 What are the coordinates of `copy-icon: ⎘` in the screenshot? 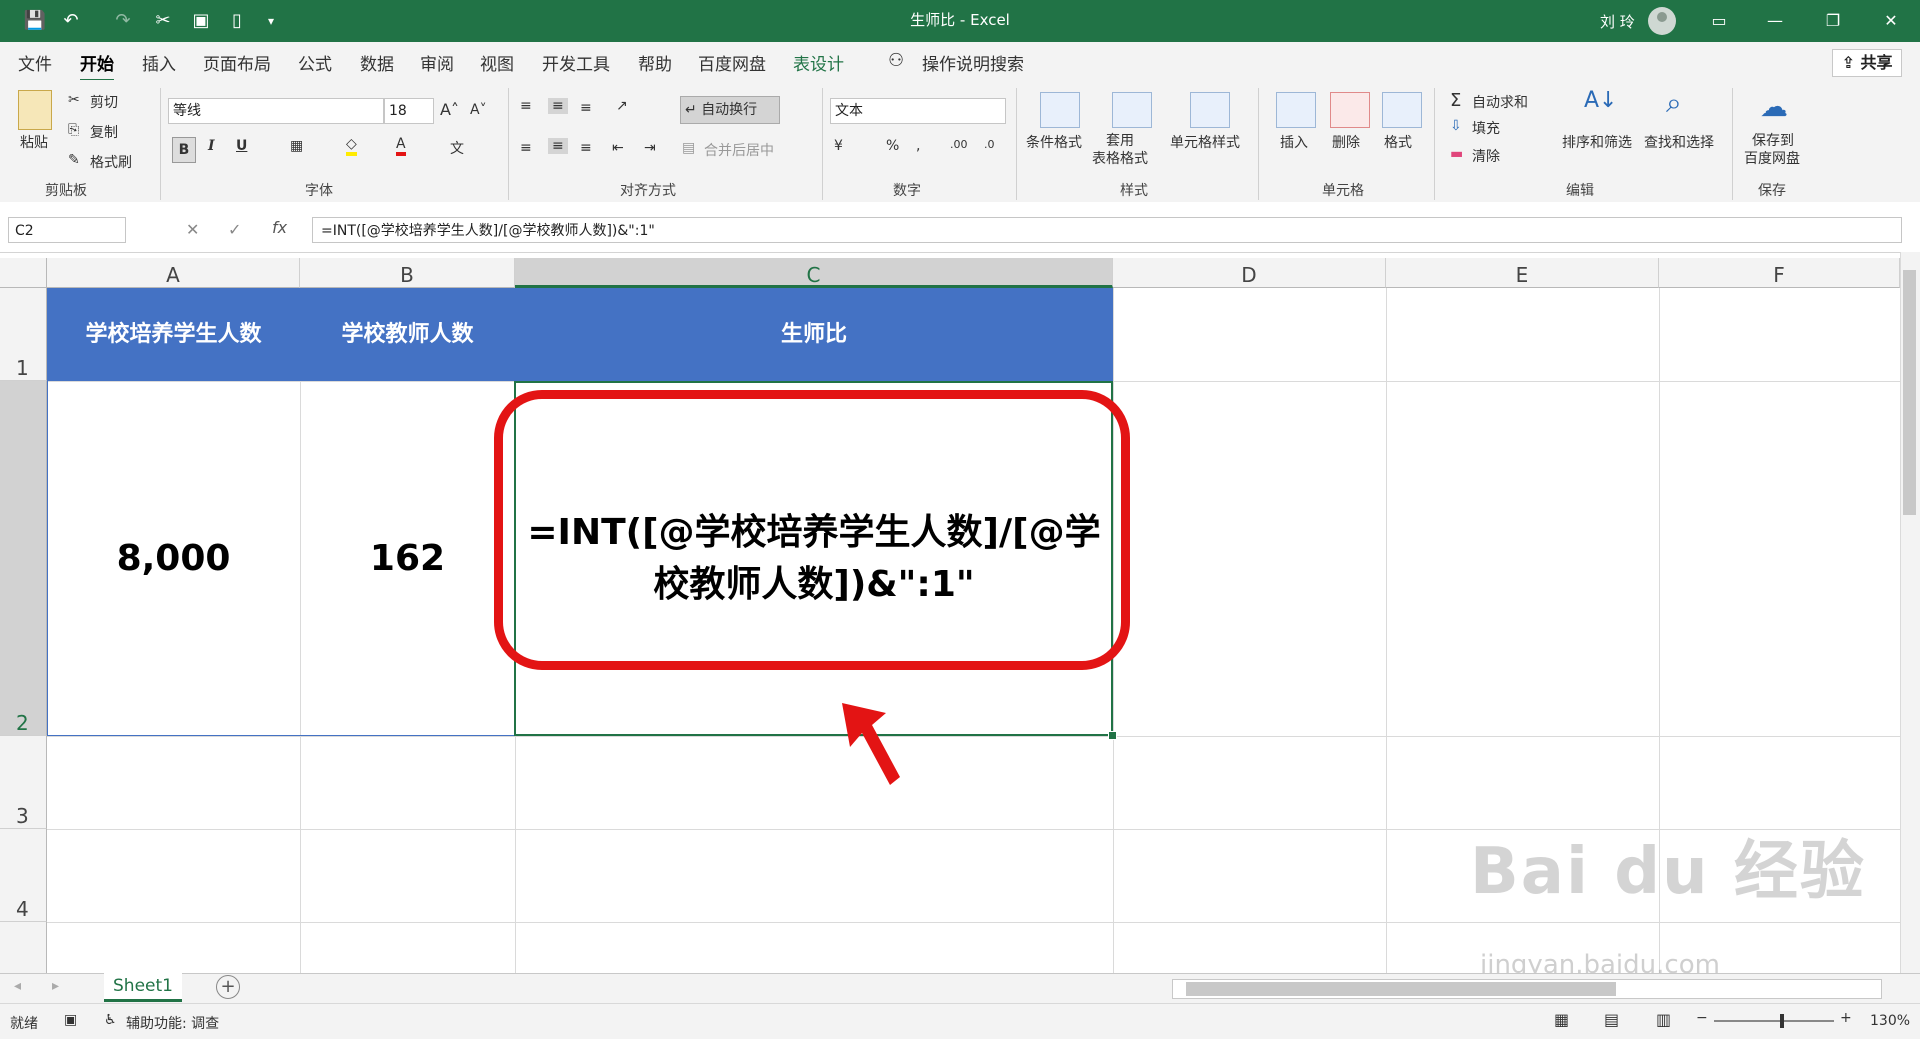 It's located at (73, 130).